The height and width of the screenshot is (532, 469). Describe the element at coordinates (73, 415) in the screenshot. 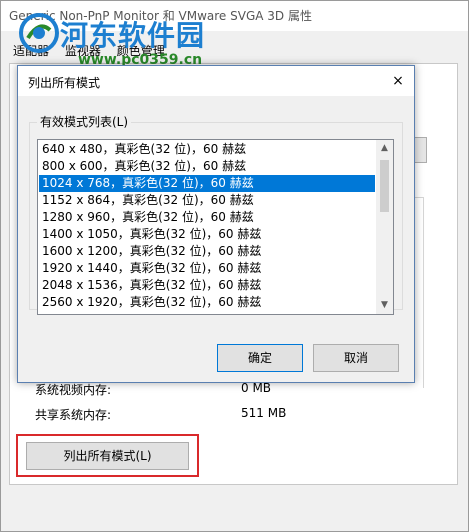

I see `shared-system-memory-label: 共享系统内存:` at that location.